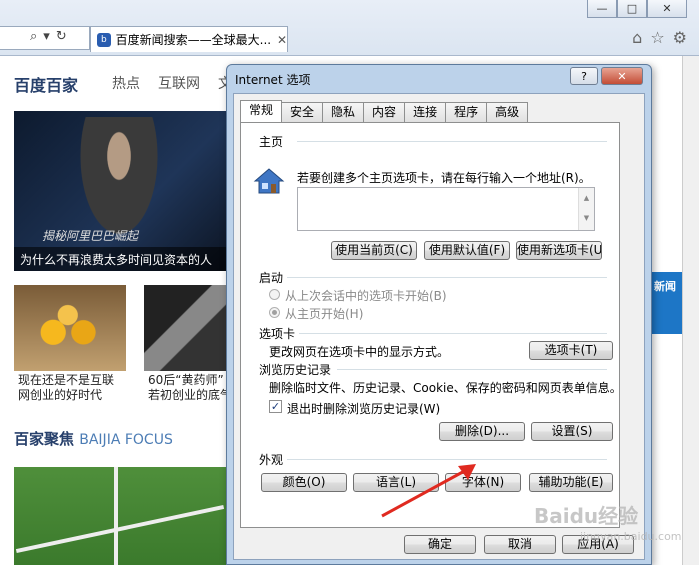 This screenshot has width=699, height=565. I want to click on use-new-tab-button: 使用新选项卡(U), so click(559, 250).